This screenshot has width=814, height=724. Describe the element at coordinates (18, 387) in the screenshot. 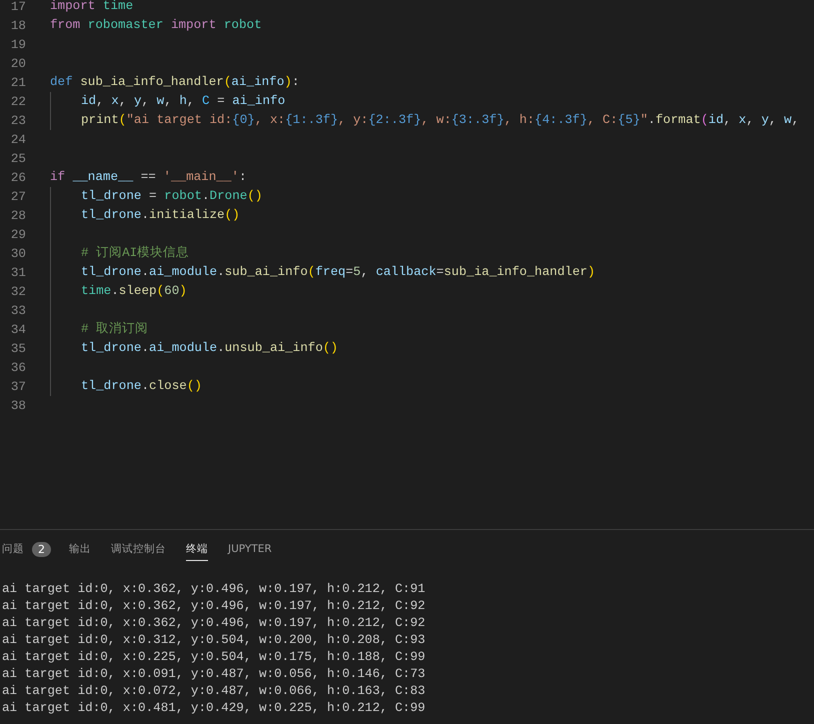

I see `line-number: 37` at that location.